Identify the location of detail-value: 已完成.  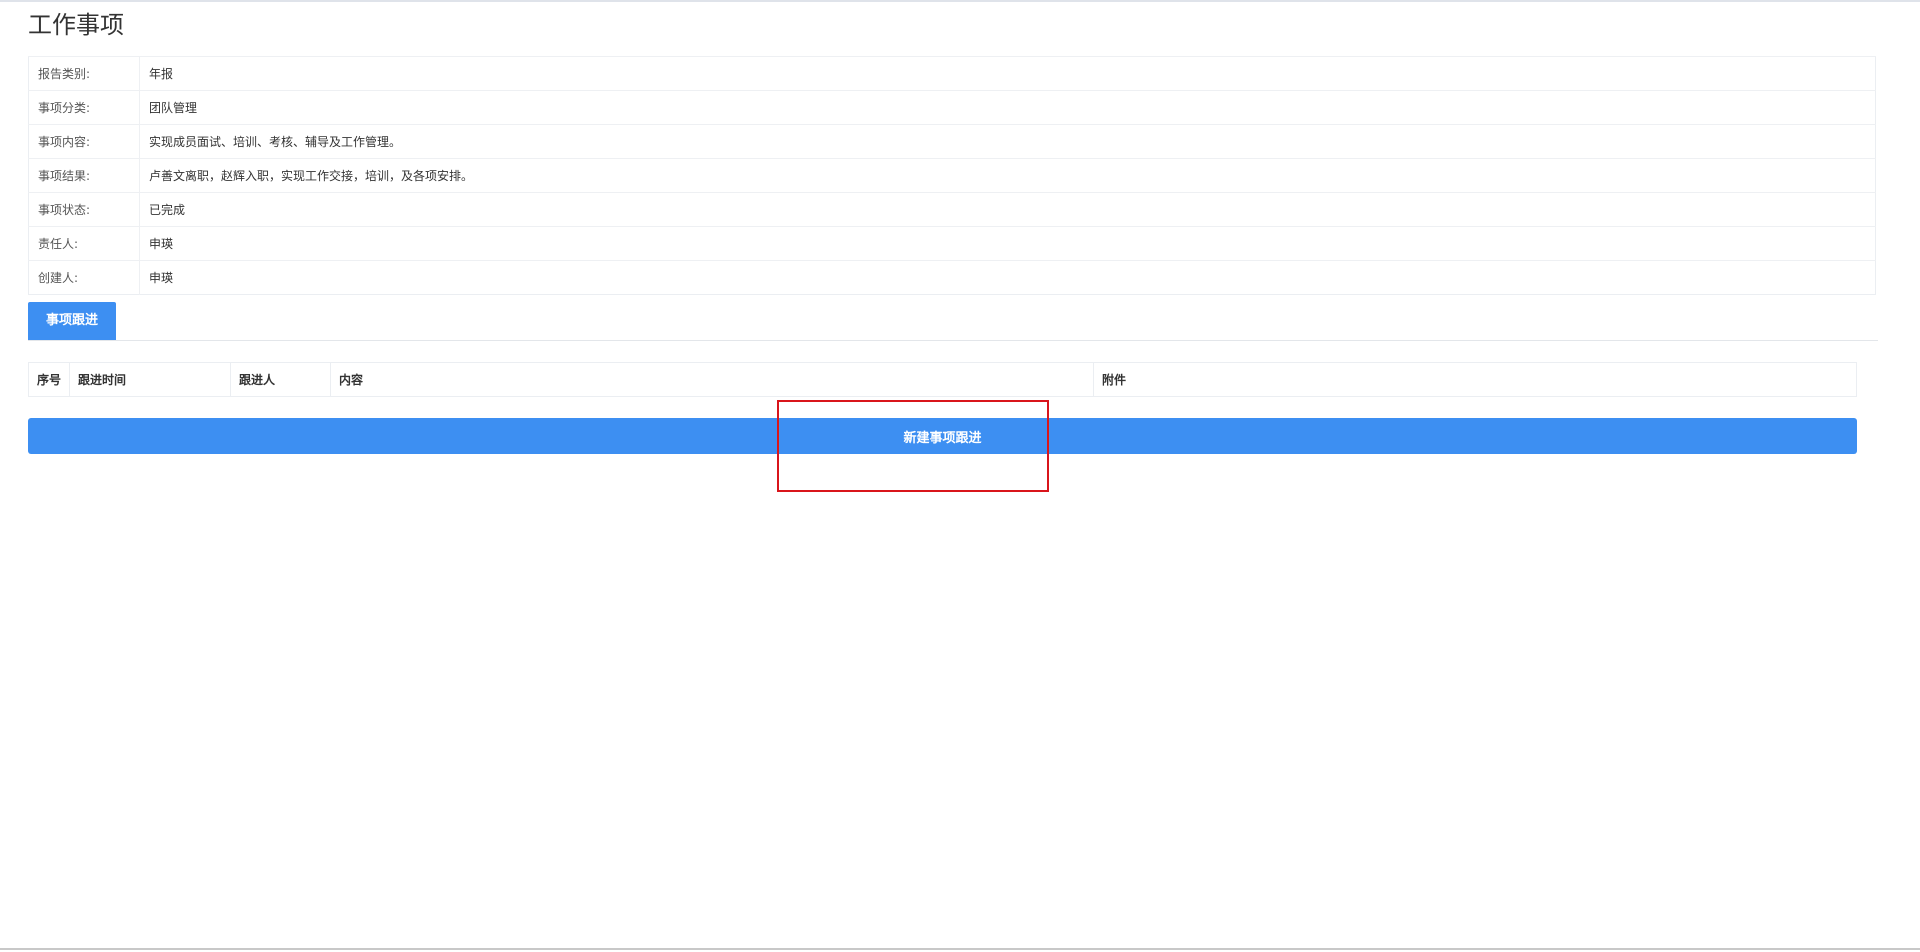
(1007, 209).